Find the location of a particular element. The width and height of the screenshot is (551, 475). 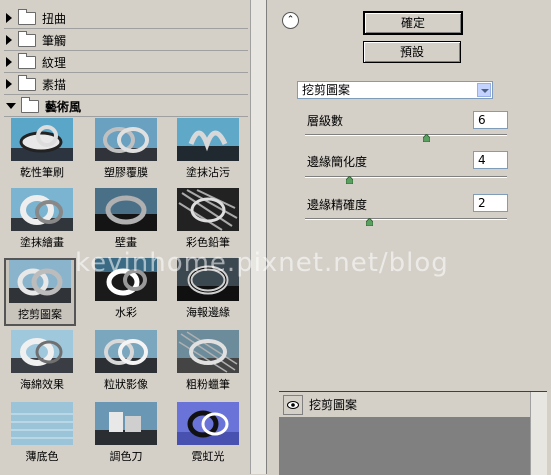

edge-simplicity-field: 4 is located at coordinates (490, 160).